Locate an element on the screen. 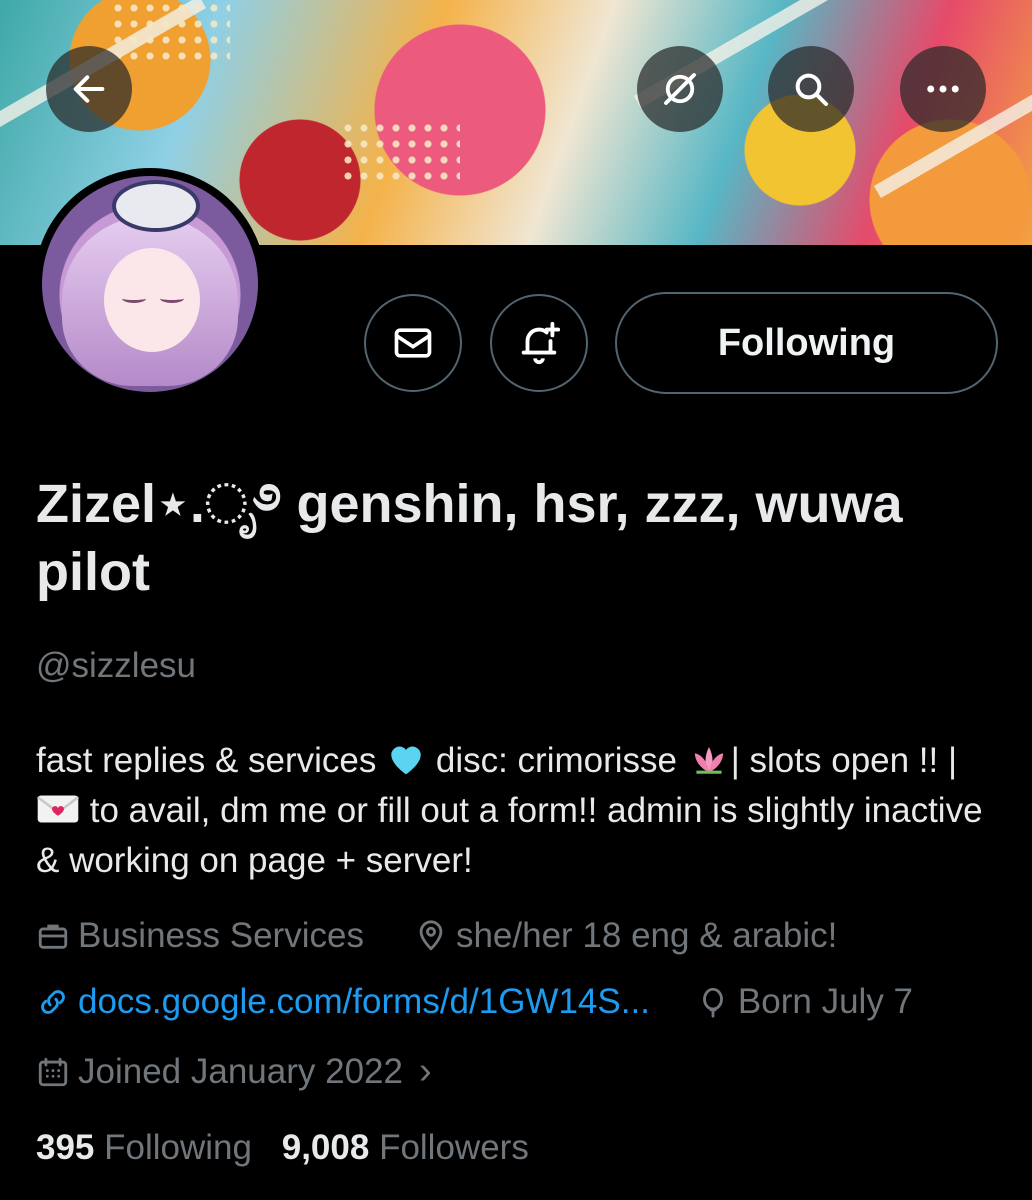 The image size is (1032, 1200). more-horizontal-icon is located at coordinates (943, 89).